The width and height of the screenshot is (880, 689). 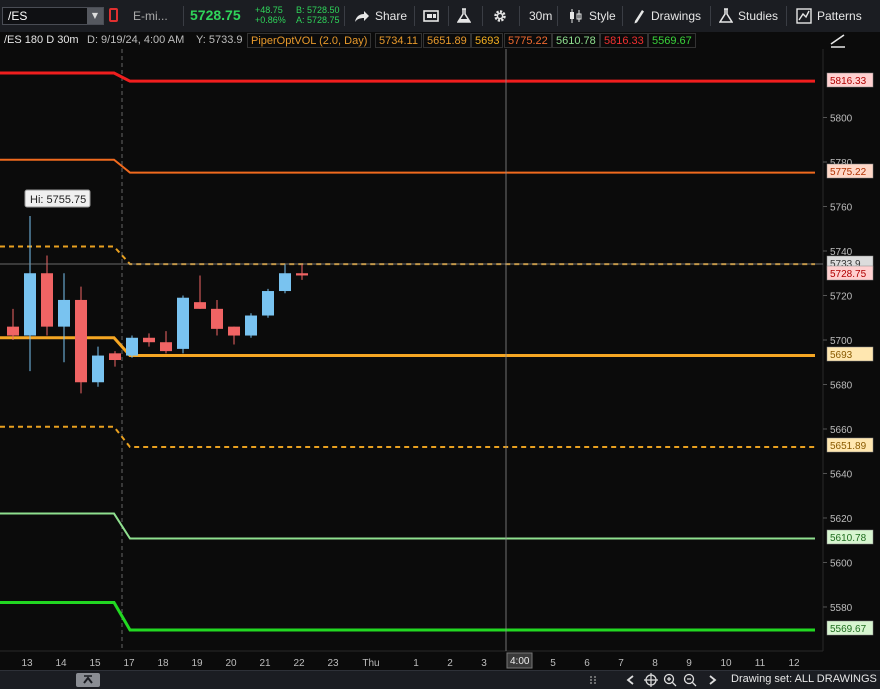 What do you see at coordinates (841, 474) in the screenshot?
I see `y-tick-label: 5640` at bounding box center [841, 474].